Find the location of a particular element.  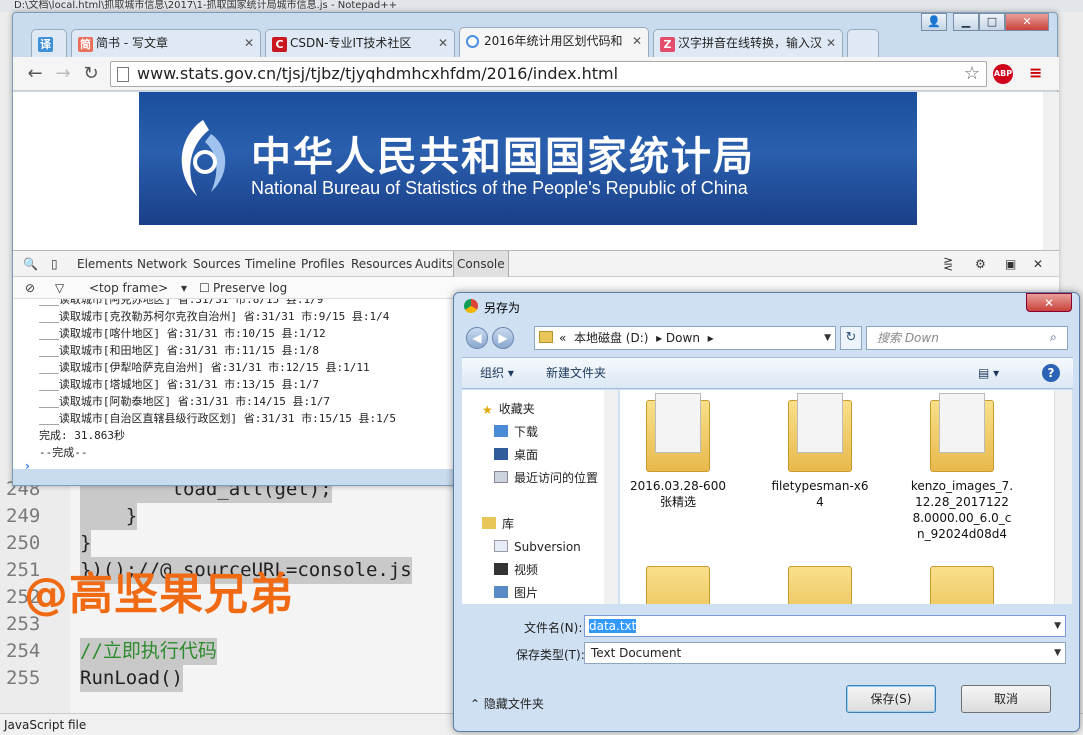

dock-icon: ▣ is located at coordinates (1010, 264).